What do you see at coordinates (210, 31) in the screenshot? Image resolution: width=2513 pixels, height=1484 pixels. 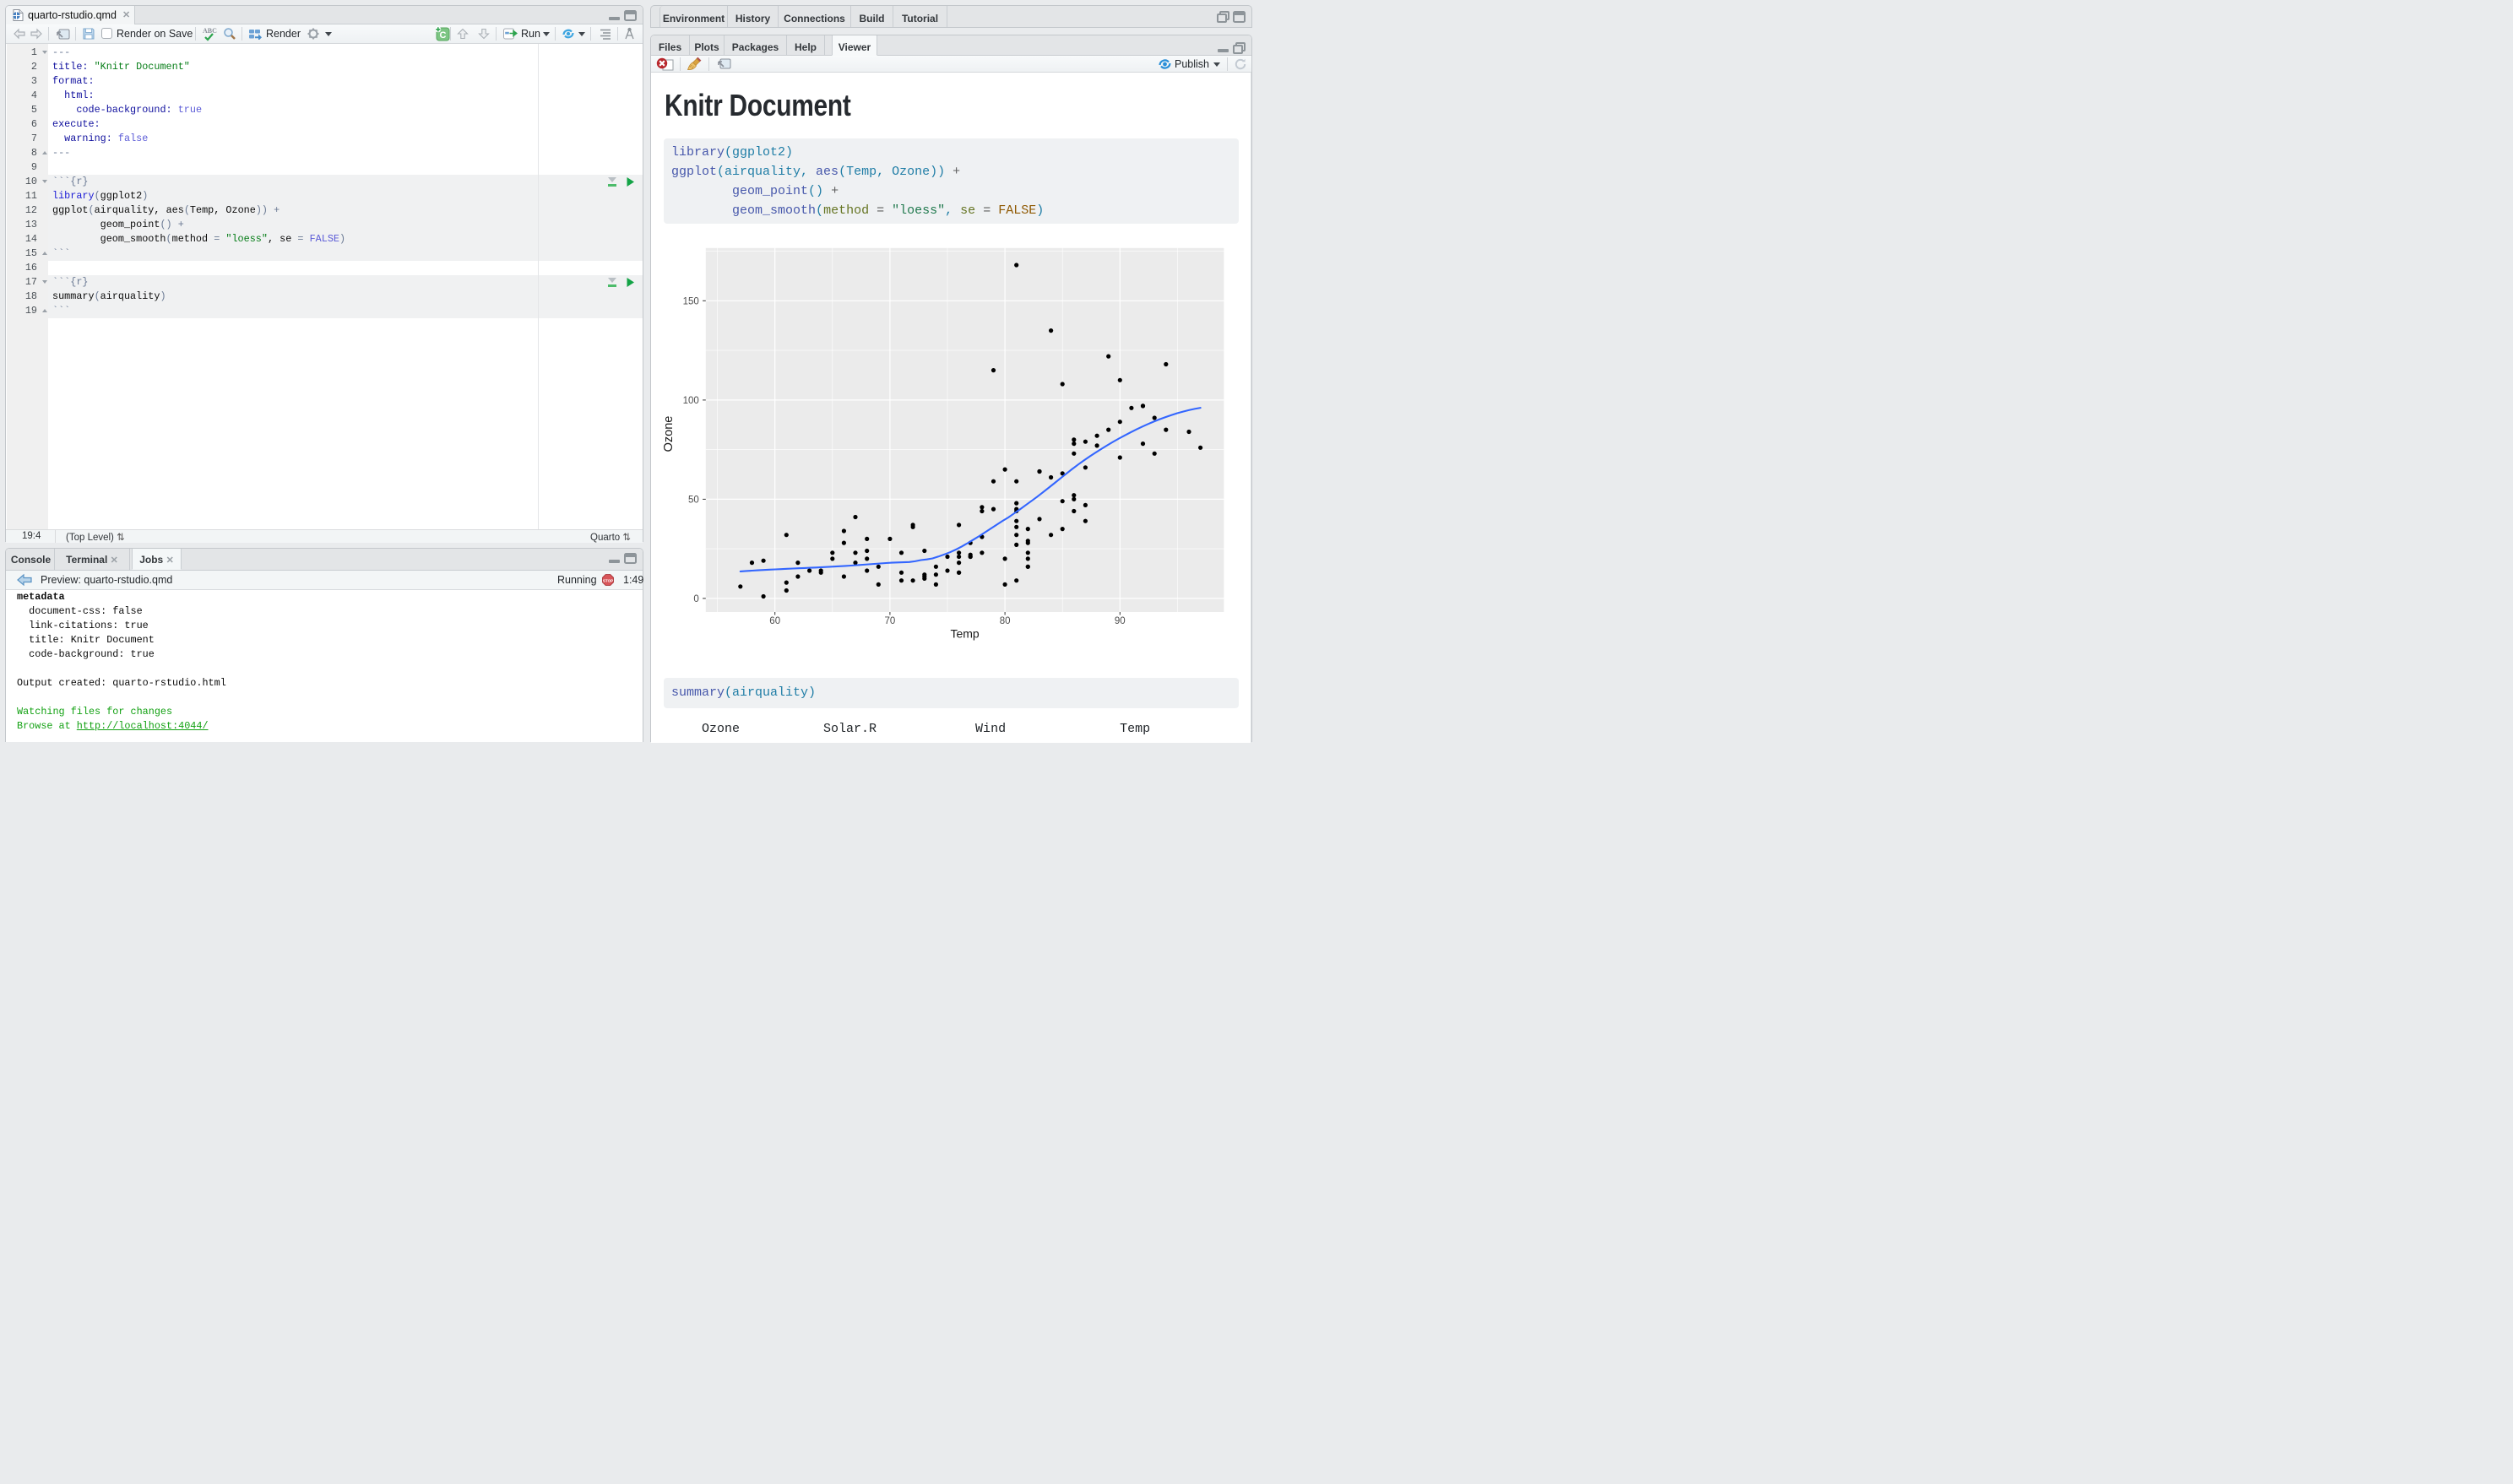 I see `svg-text: ABC` at bounding box center [210, 31].